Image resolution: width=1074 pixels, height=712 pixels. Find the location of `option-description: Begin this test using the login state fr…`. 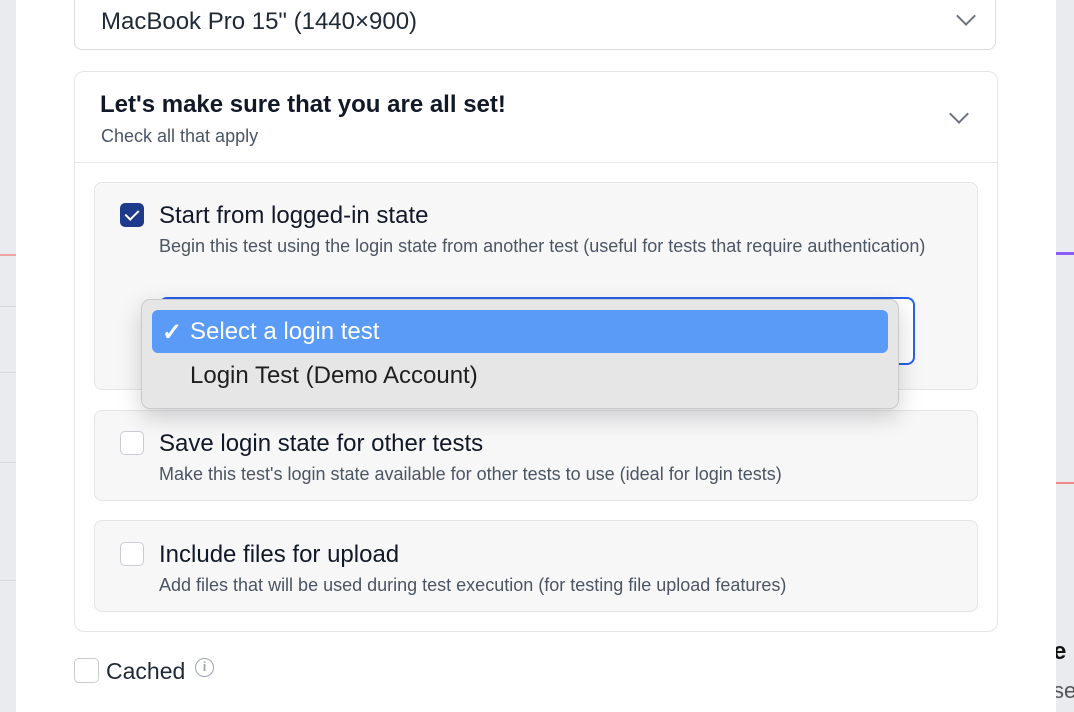

option-description: Begin this test using the login state fr… is located at coordinates (542, 246).